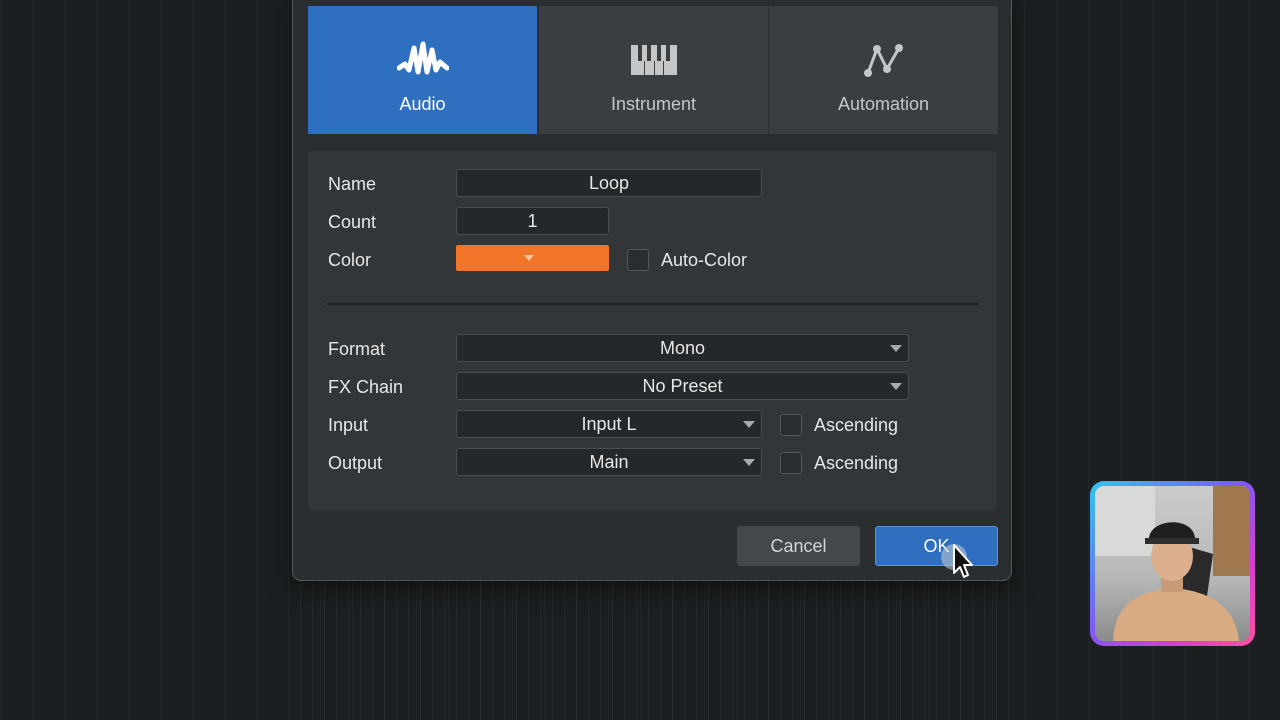 This screenshot has width=1280, height=720. Describe the element at coordinates (422, 60) in the screenshot. I see `waveform-icon` at that location.